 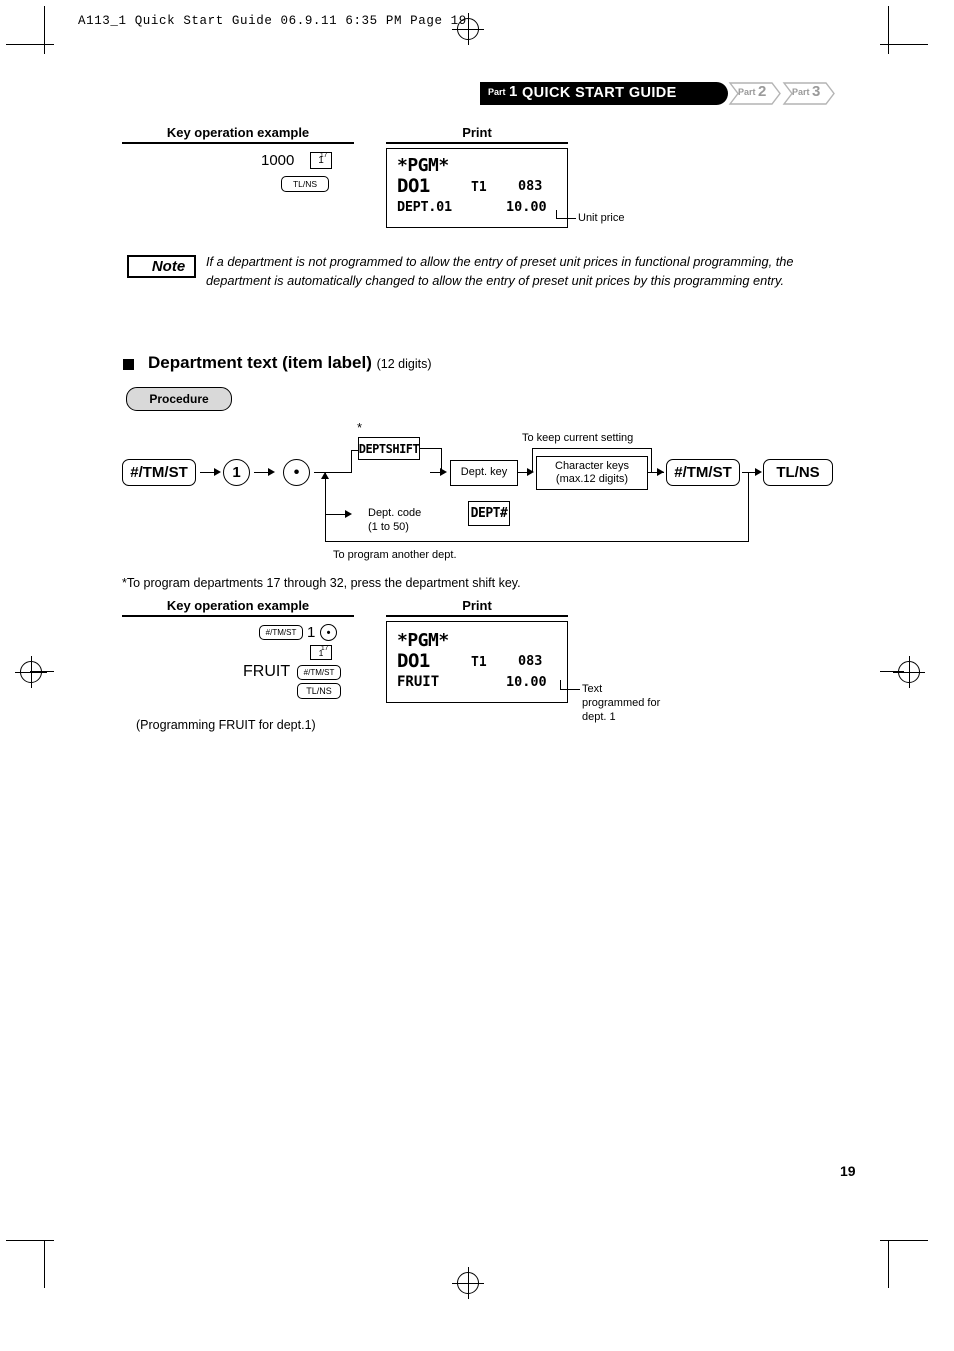 What do you see at coordinates (238, 132) in the screenshot?
I see `section1-col-header-left: Key operation example` at bounding box center [238, 132].